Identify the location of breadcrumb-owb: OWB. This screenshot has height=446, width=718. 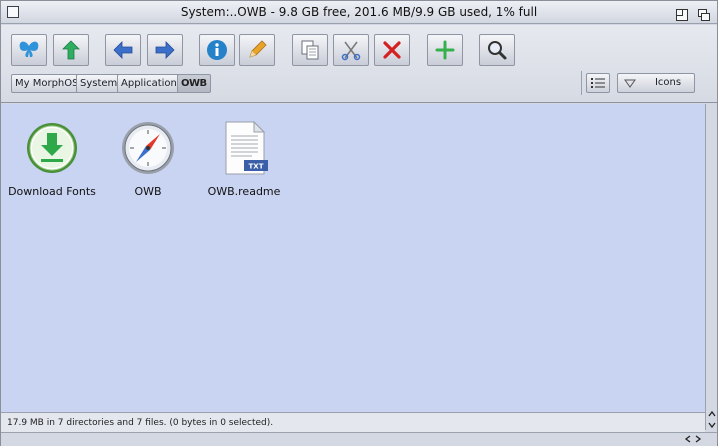
(194, 83).